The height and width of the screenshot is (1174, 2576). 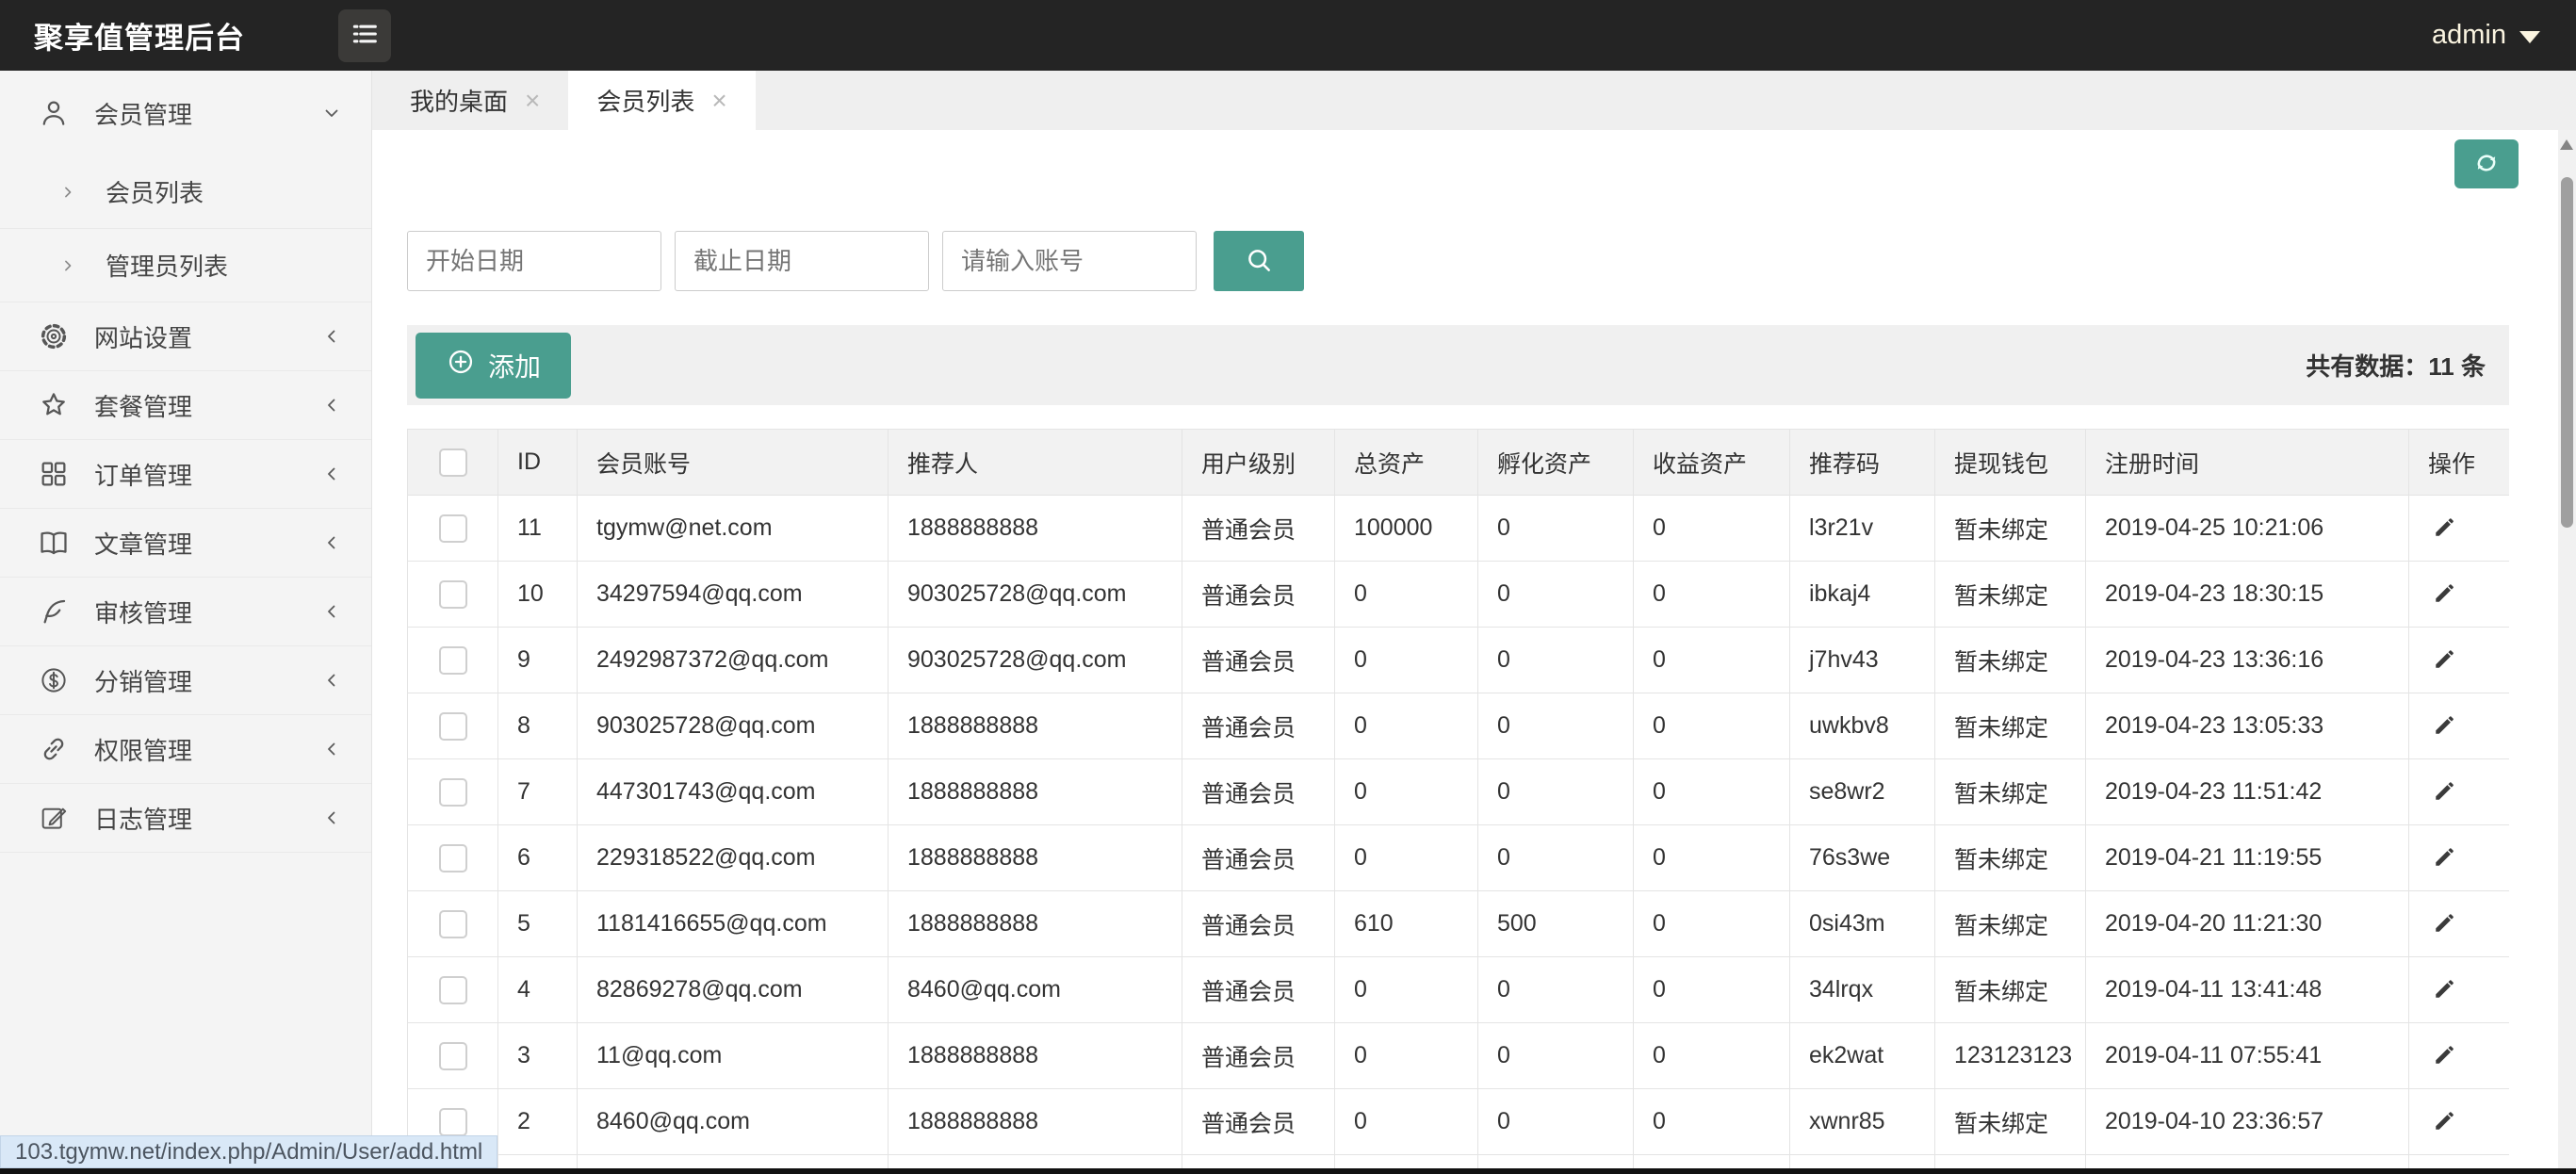 I want to click on sidebar-item-order-management: 订单管理, so click(x=185, y=474).